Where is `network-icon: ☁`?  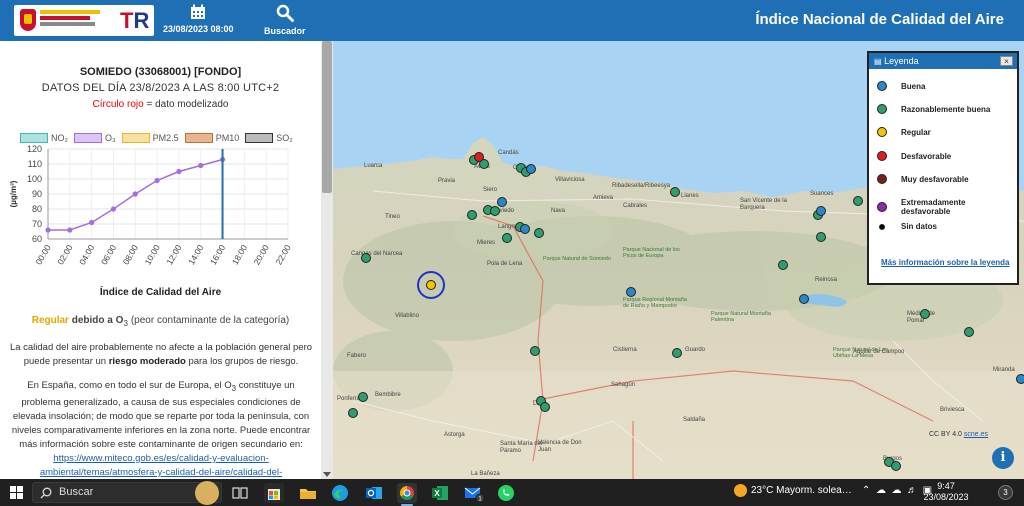
network-icon: ☁ is located at coordinates (881, 490).